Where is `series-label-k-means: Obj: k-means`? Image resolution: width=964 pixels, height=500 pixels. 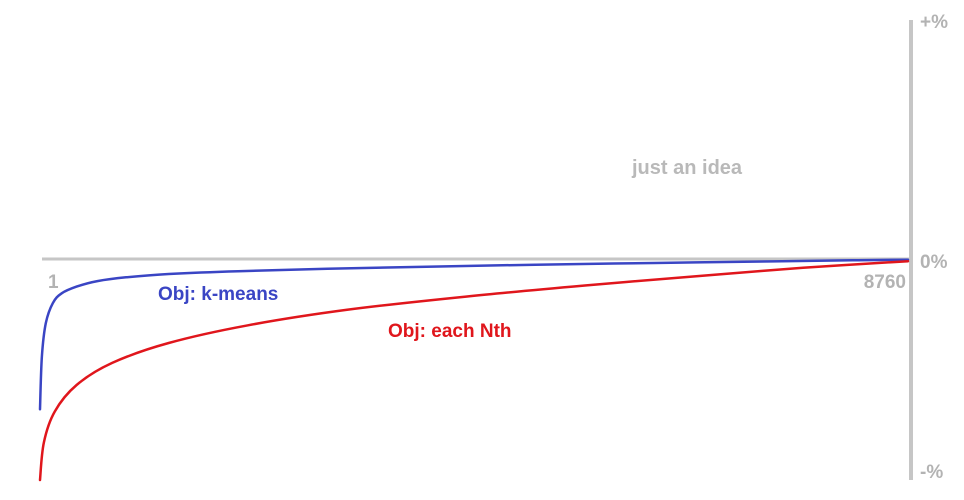 series-label-k-means: Obj: k-means is located at coordinates (218, 294).